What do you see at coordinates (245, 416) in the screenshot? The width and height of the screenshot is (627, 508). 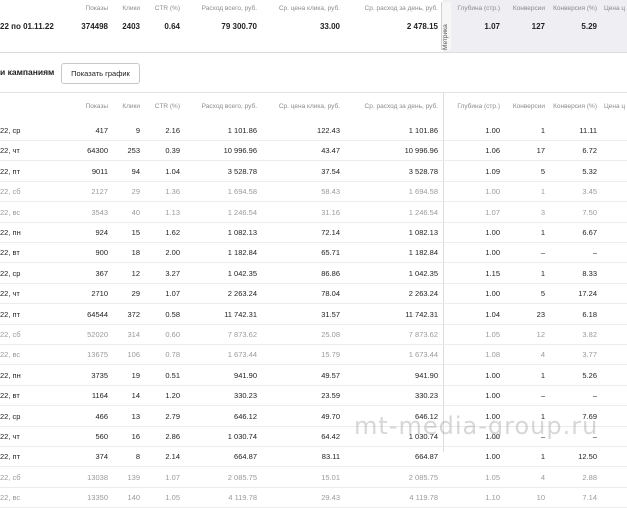 I see `cell-spend-total: 646.12` at bounding box center [245, 416].